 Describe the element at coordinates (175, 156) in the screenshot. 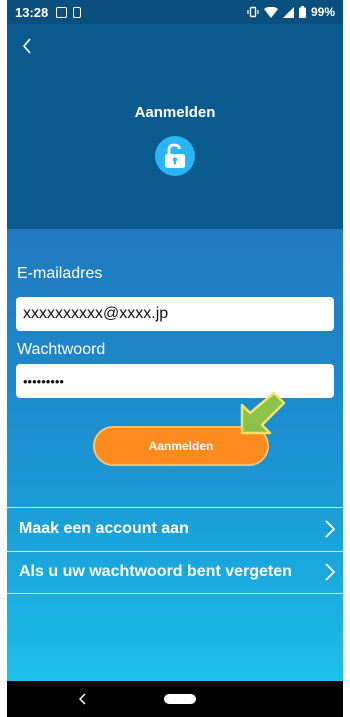

I see `unlock-icon` at that location.